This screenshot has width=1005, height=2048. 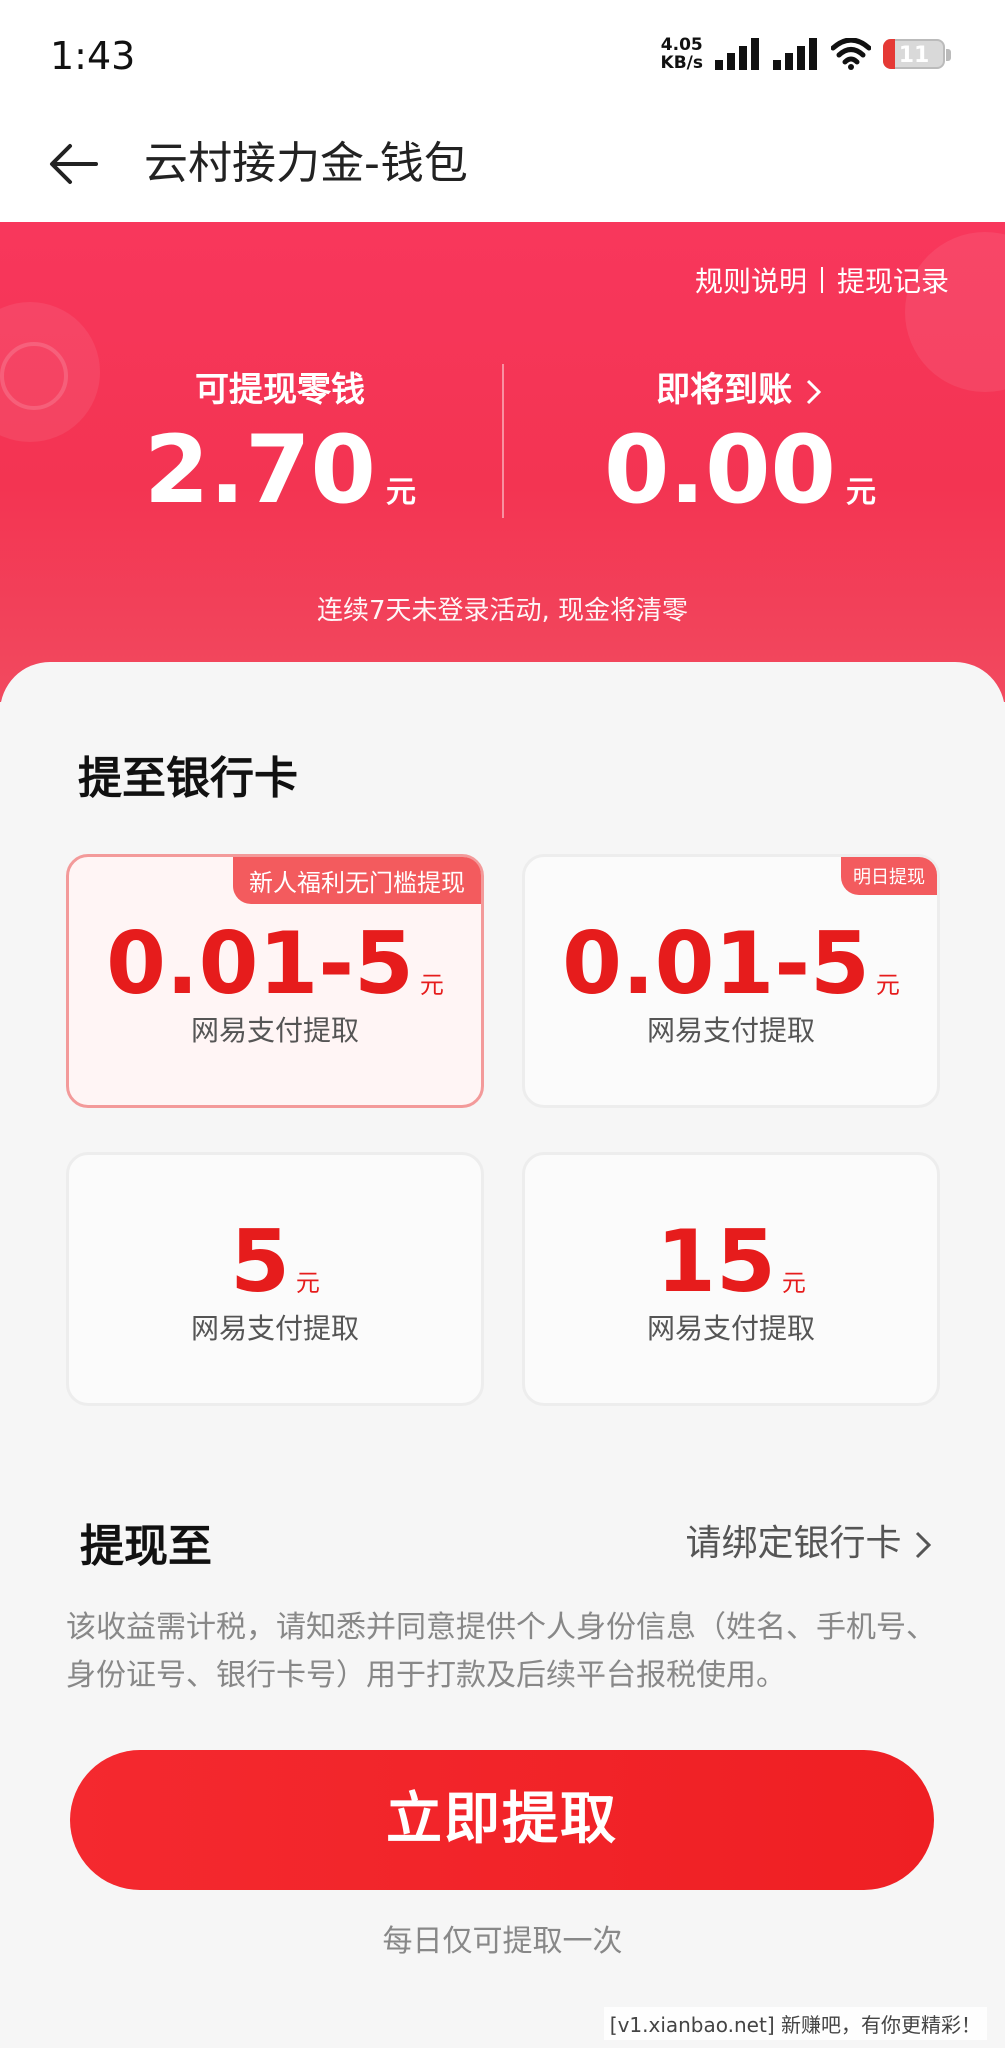 I want to click on status-icons: 4.05 KB/s 11, so click(x=805, y=54).